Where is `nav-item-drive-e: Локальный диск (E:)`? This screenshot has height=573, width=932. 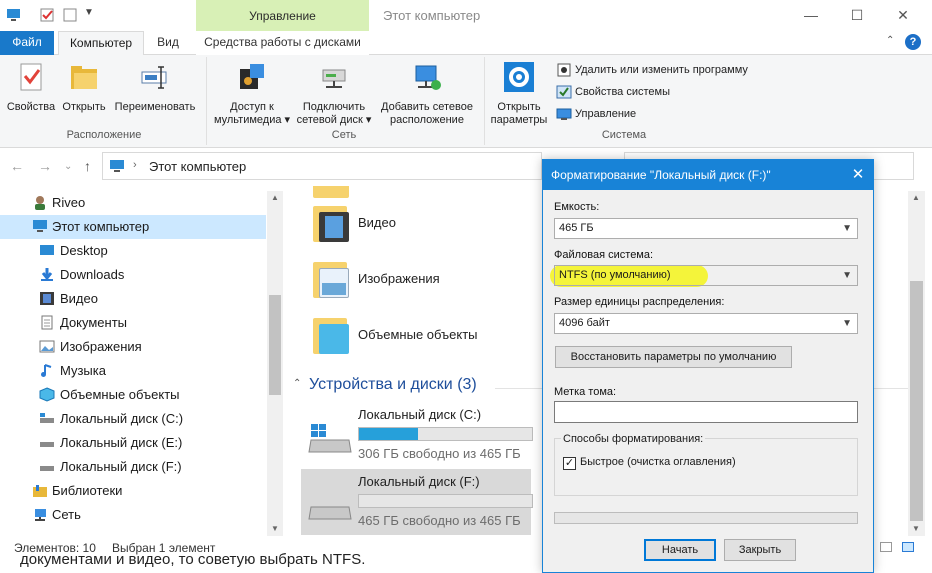 nav-item-drive-e: Локальный диск (E:) is located at coordinates (133, 443).